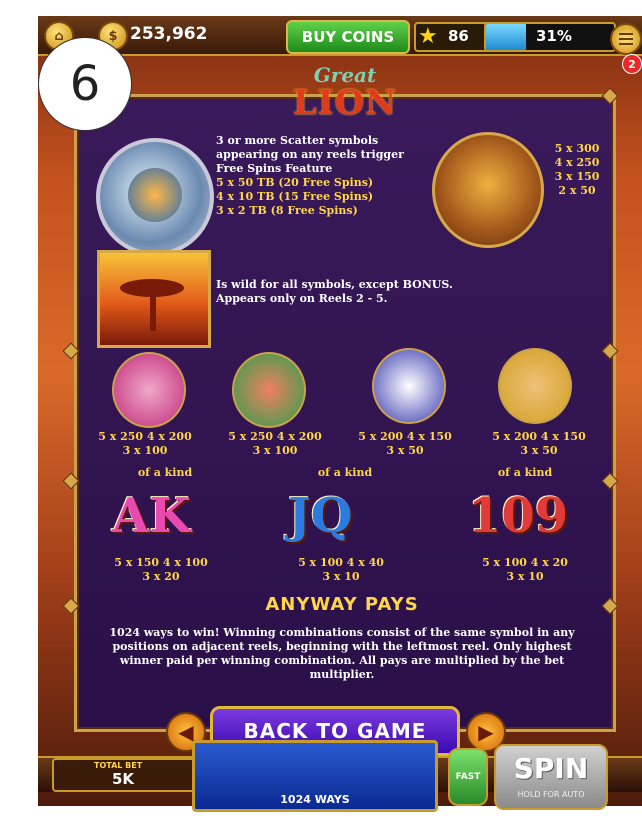  I want to click on lion-symbol-icon, so click(488, 190).